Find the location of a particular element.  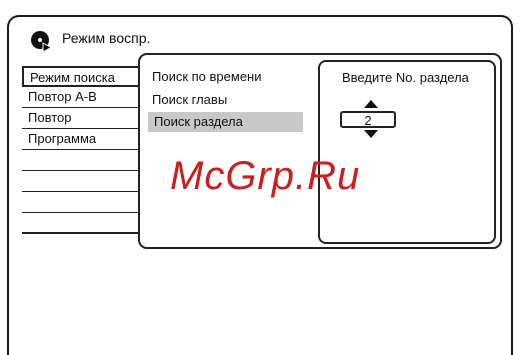

submenu-item-time-search: Поиск по времени is located at coordinates (207, 77).